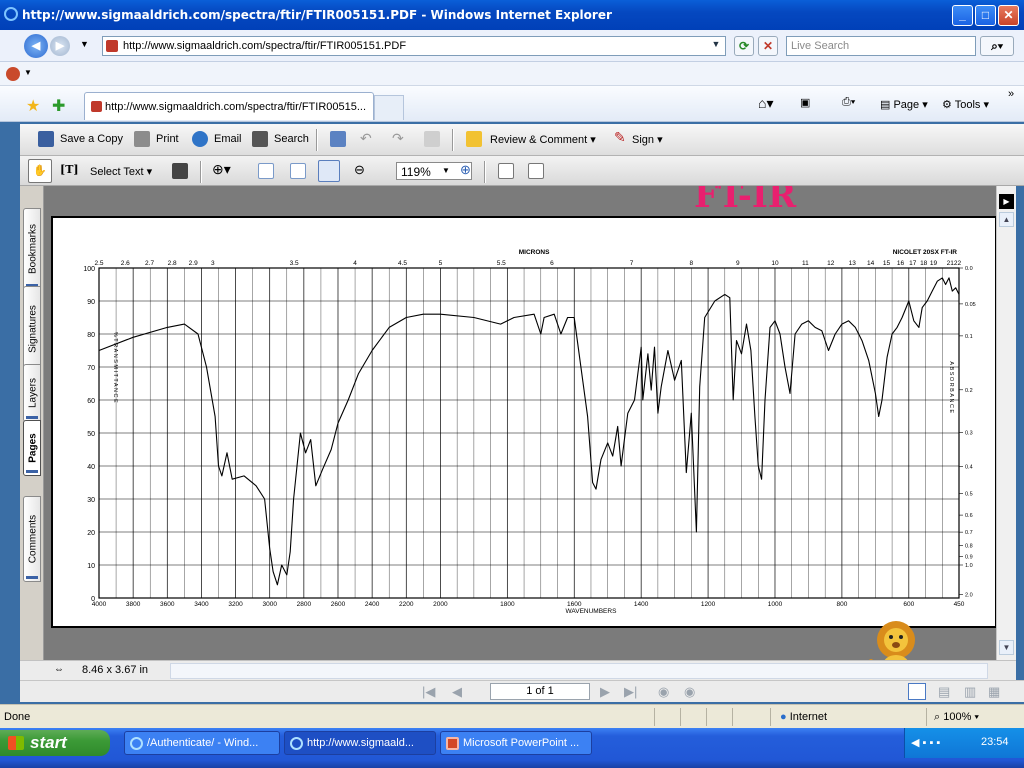 This screenshot has height=768, width=1024. Describe the element at coordinates (60, 46) in the screenshot. I see `forward-button: ▶` at that location.